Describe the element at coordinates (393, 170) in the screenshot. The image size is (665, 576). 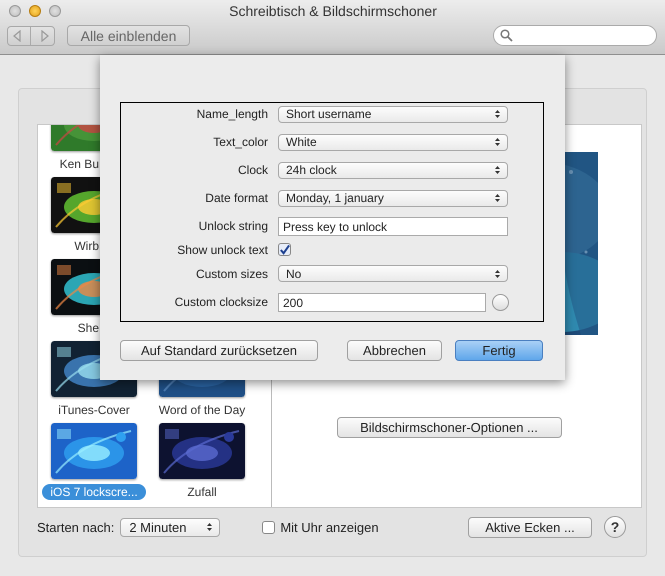
I see `option-select: 24h clock` at that location.